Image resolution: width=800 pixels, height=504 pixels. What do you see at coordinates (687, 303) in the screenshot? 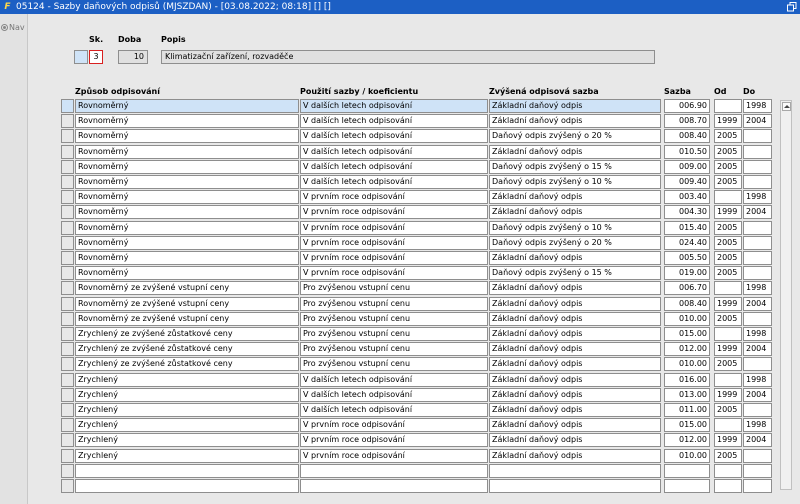
I see `cell-sazba: 008.40` at bounding box center [687, 303].